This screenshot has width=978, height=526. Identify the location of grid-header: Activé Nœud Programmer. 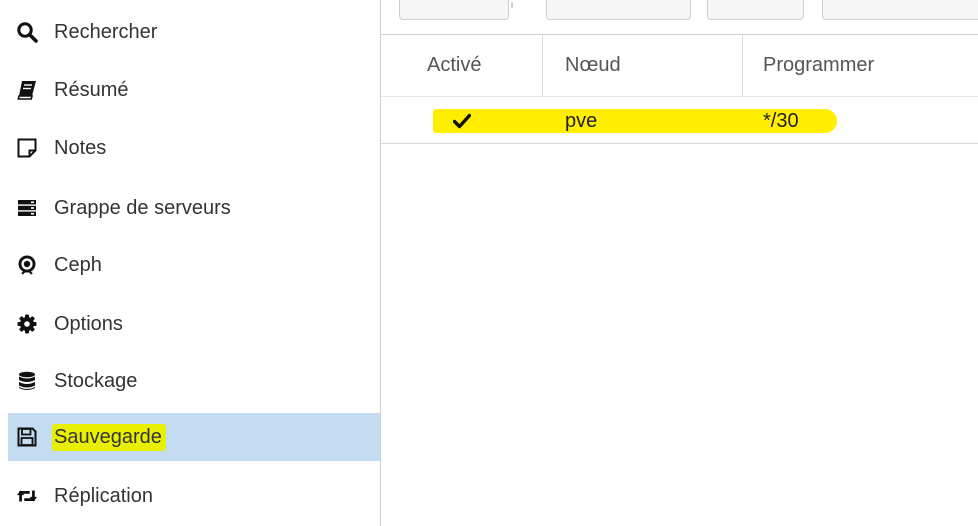
(679, 66).